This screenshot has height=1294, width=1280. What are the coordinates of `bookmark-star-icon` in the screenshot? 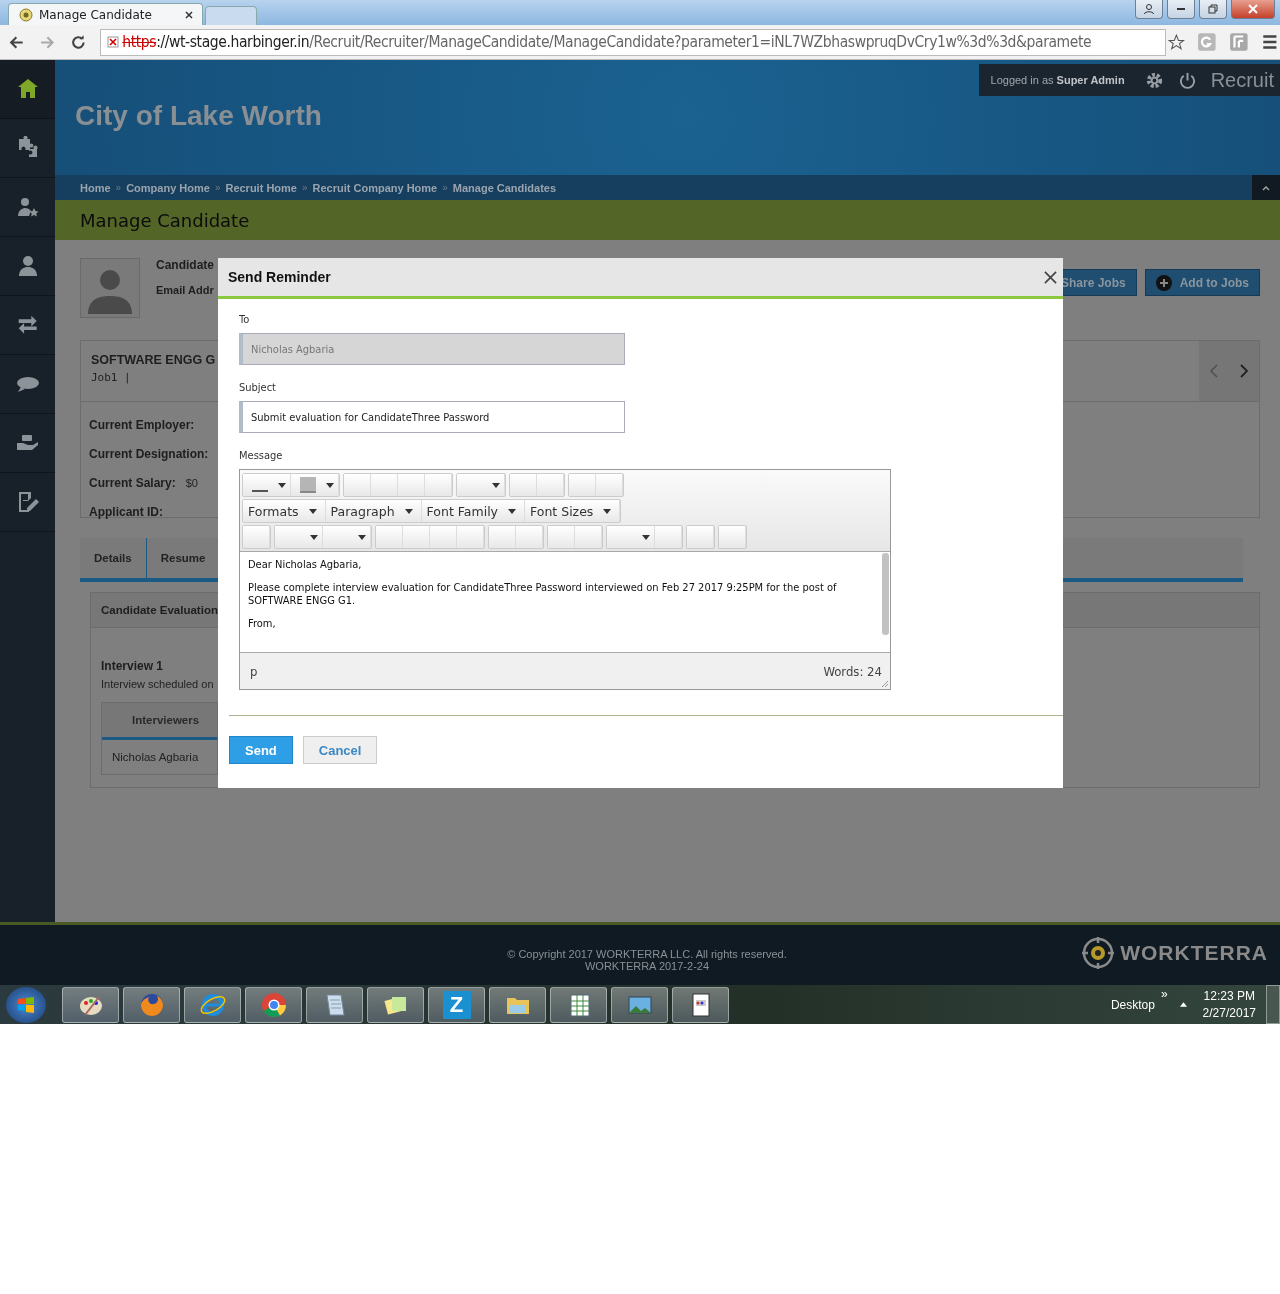 It's located at (1176, 42).